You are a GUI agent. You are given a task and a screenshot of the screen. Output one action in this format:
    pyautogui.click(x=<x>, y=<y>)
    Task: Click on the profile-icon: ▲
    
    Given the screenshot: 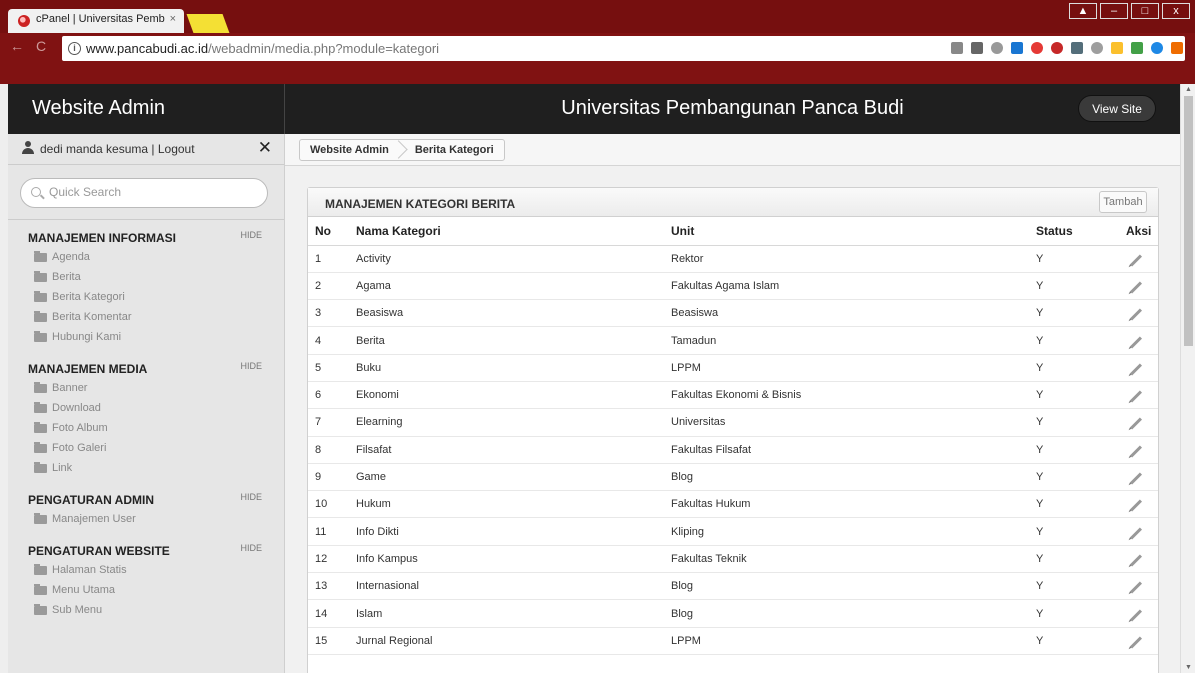 What is the action you would take?
    pyautogui.click(x=1083, y=11)
    